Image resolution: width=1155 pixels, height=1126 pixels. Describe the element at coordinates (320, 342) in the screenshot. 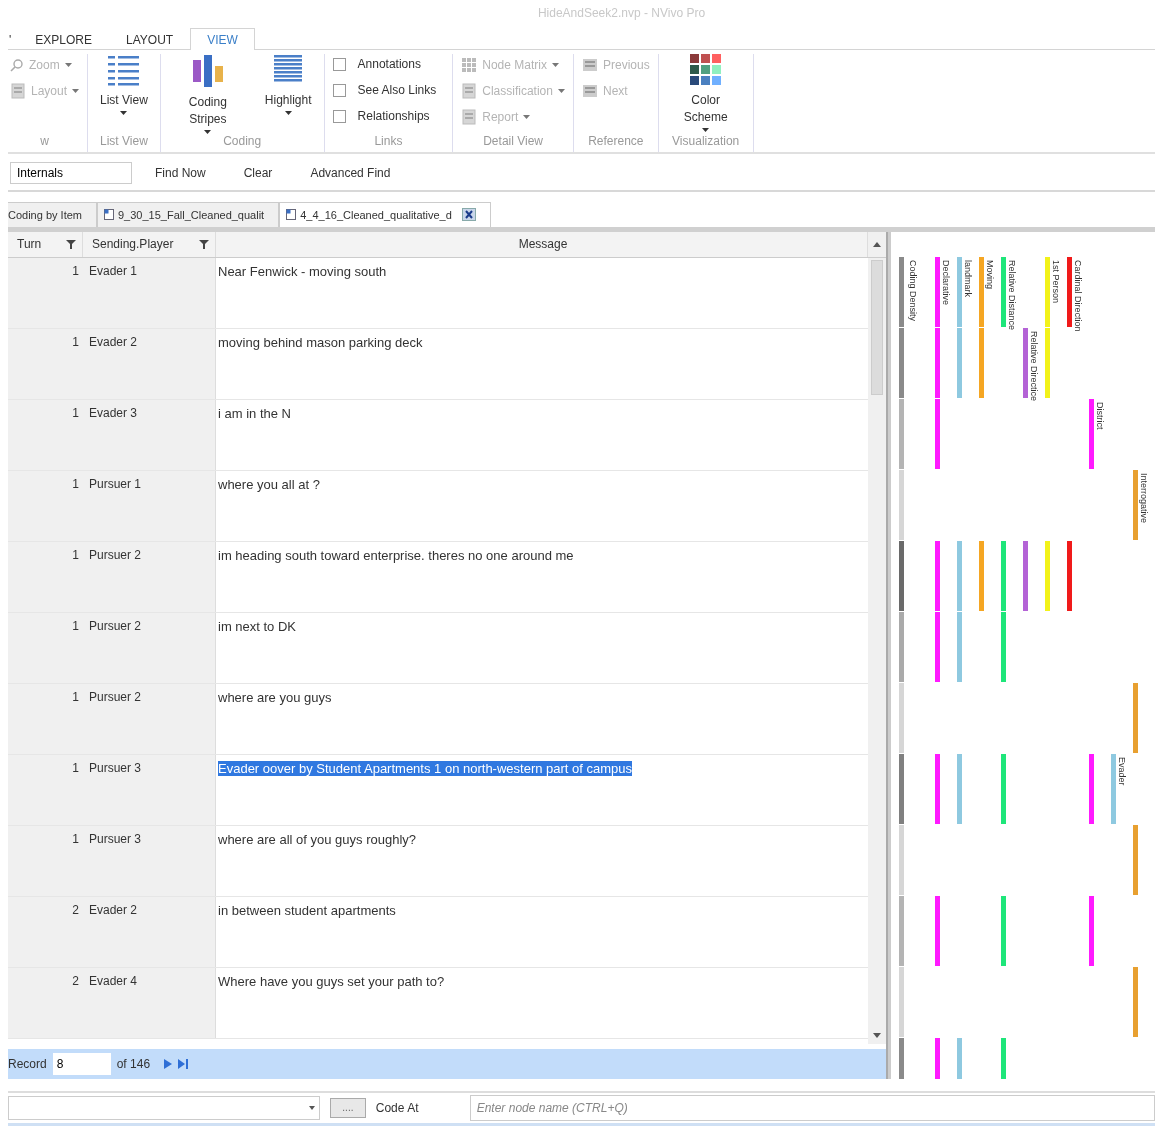

I see `message-text: moving behind mason parking deck` at that location.